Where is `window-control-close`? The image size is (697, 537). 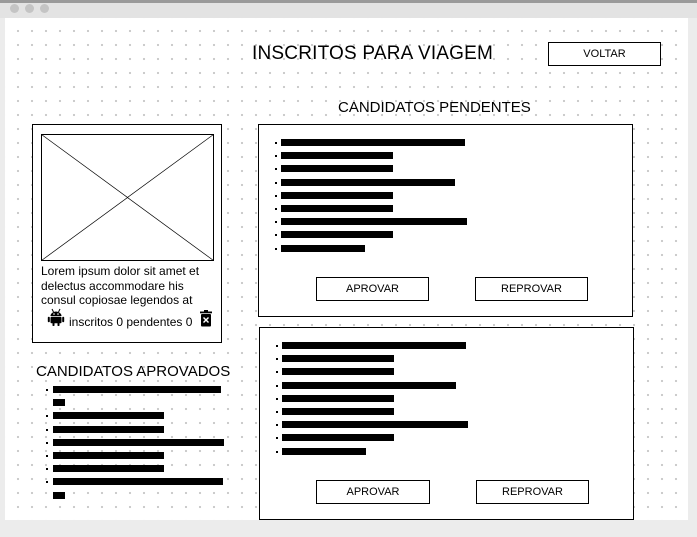 window-control-close is located at coordinates (14, 8).